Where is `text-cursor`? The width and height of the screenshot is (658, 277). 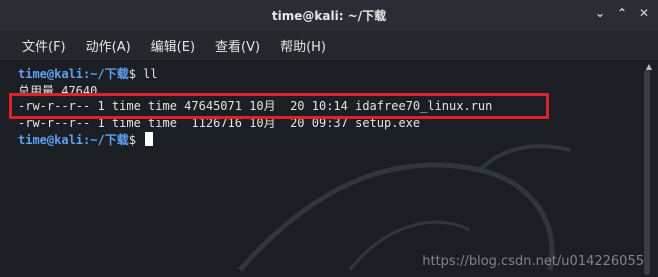
text-cursor is located at coordinates (149, 139).